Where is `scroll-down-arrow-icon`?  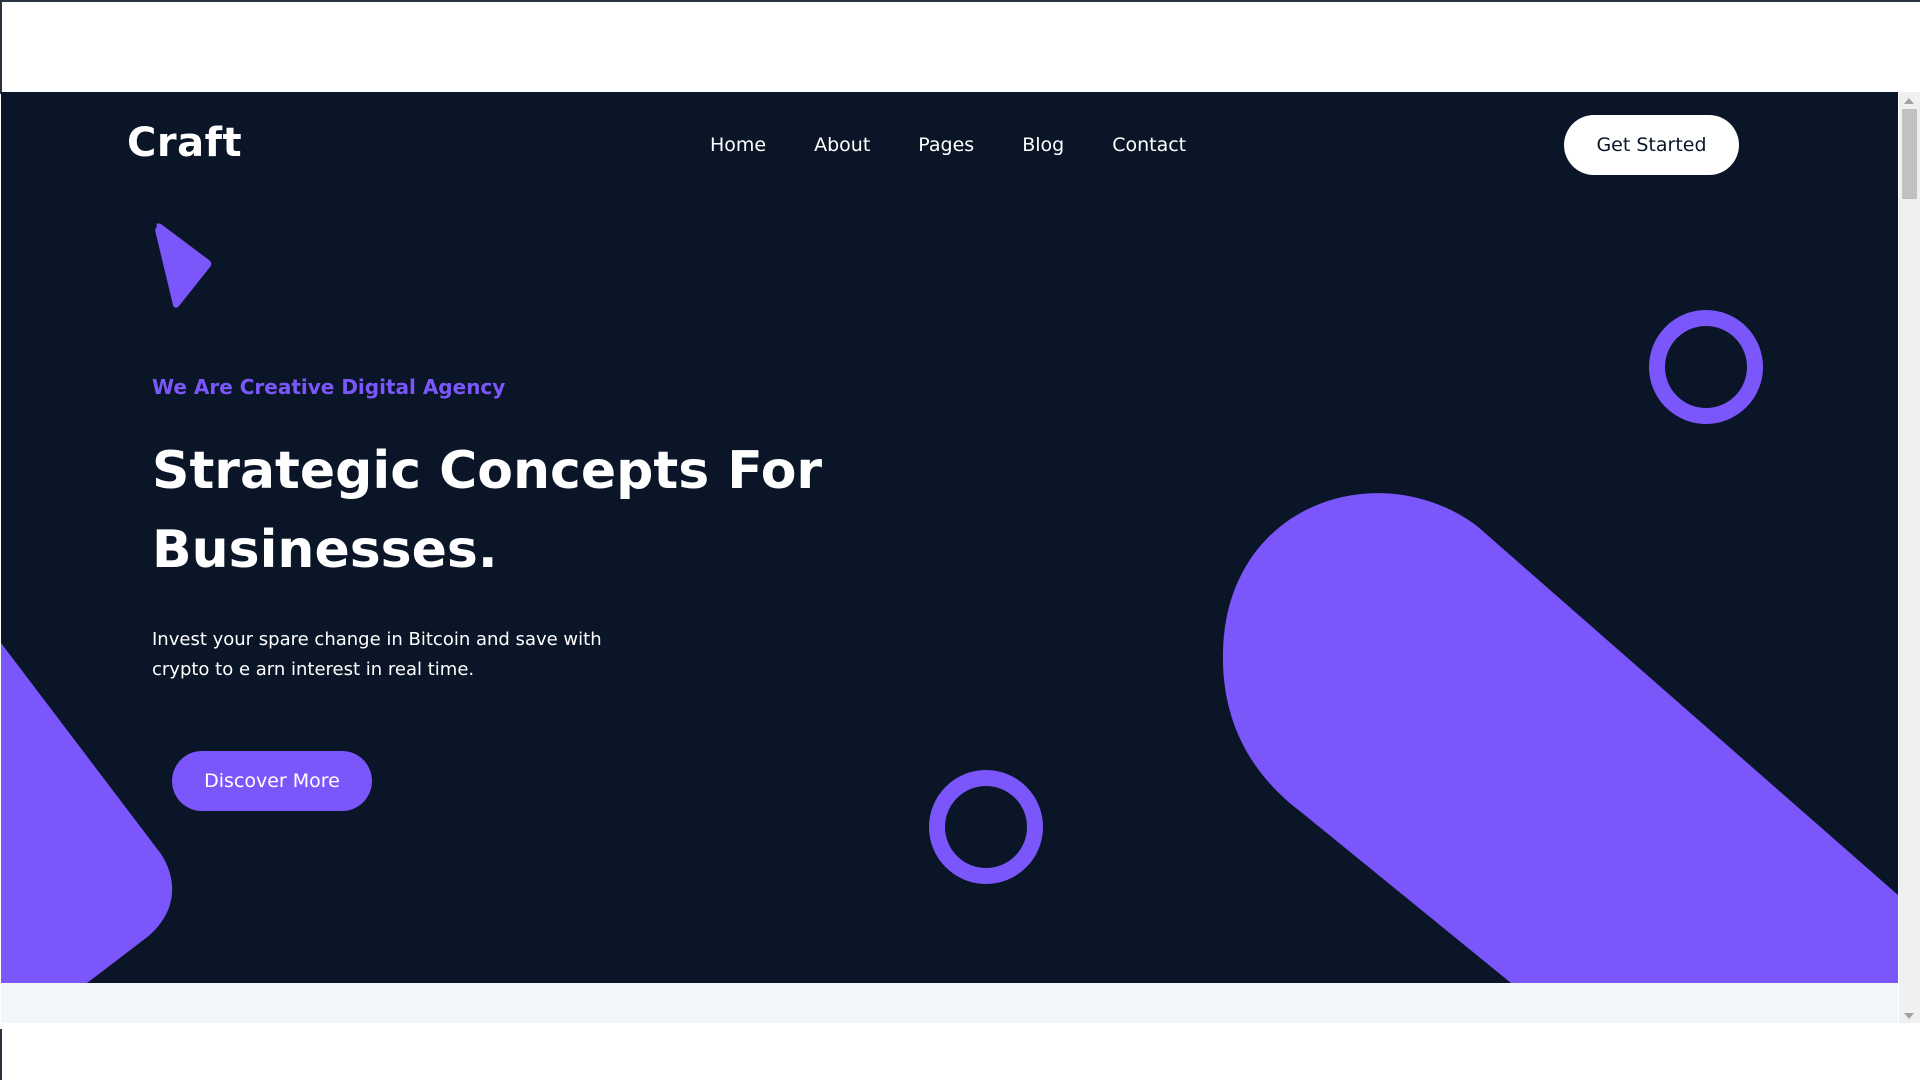 scroll-down-arrow-icon is located at coordinates (1909, 1016).